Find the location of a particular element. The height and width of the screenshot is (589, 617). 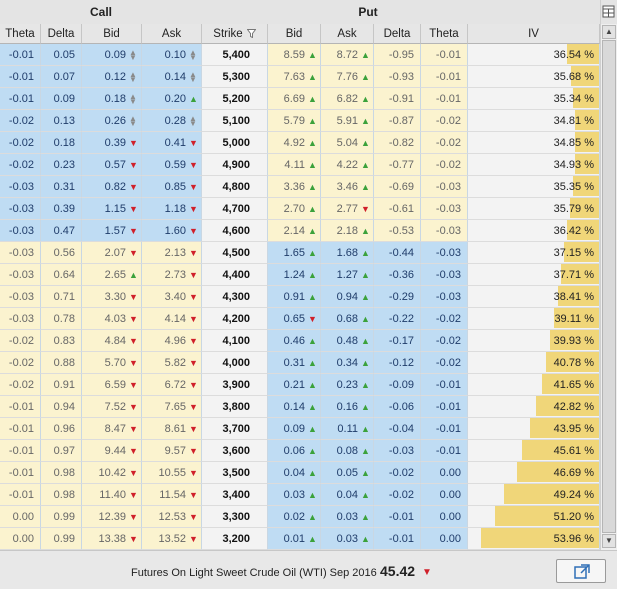

cell-iv: 51.20 % is located at coordinates (534, 517).